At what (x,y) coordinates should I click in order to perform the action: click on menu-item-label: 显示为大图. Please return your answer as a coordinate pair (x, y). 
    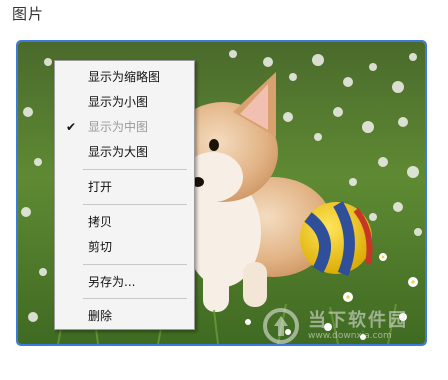
    Looking at the image, I should click on (118, 152).